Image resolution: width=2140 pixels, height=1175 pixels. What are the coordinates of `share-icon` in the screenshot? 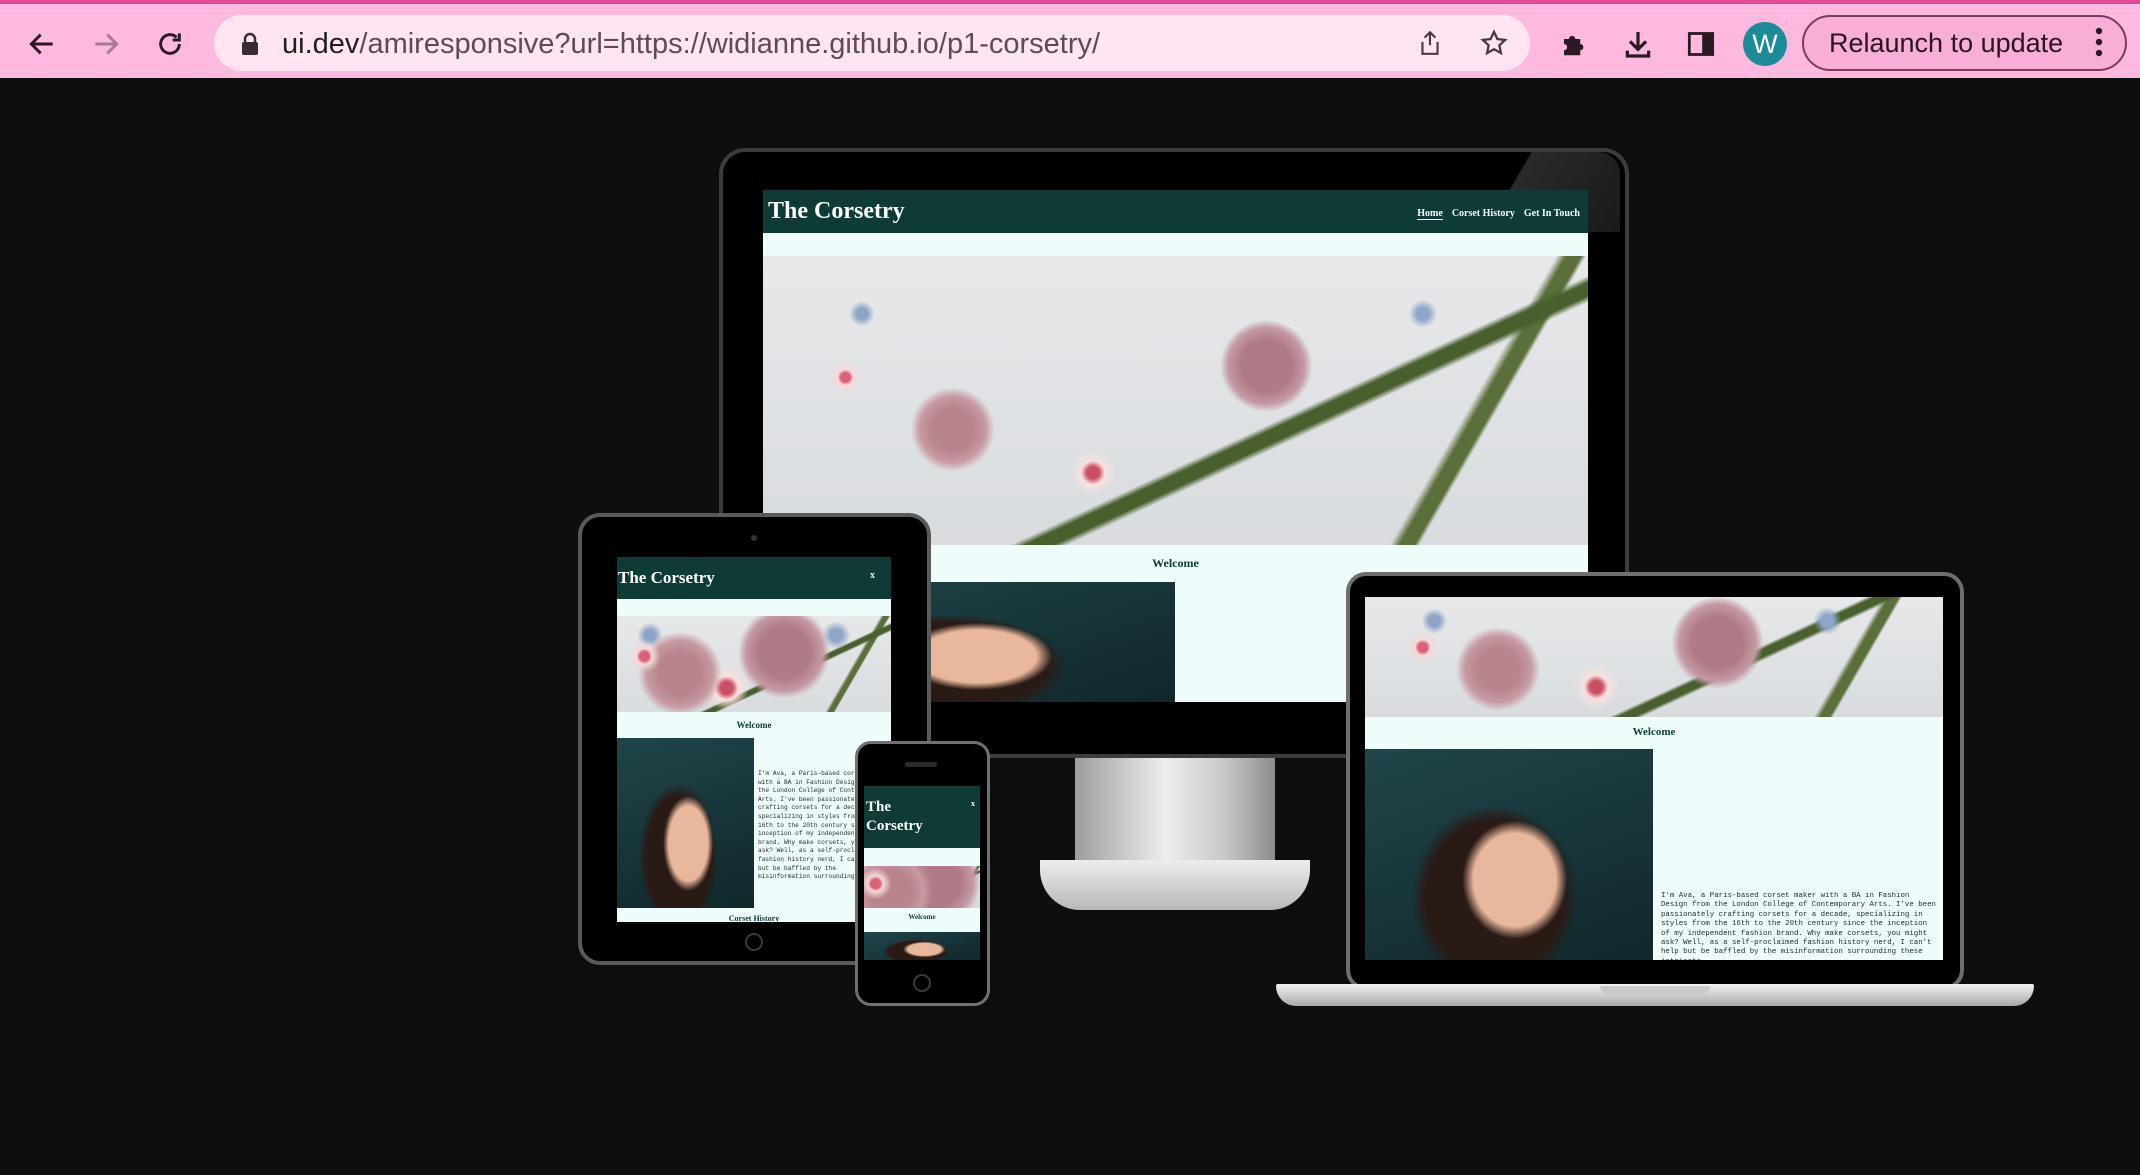 It's located at (1430, 42).